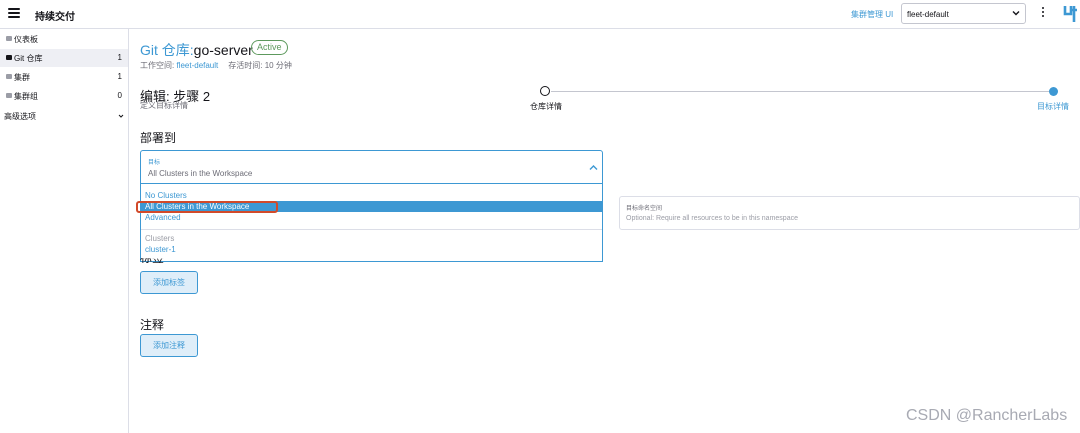 This screenshot has width=1080, height=433. I want to click on target-namespace-label: 目标命名空间, so click(644, 209).